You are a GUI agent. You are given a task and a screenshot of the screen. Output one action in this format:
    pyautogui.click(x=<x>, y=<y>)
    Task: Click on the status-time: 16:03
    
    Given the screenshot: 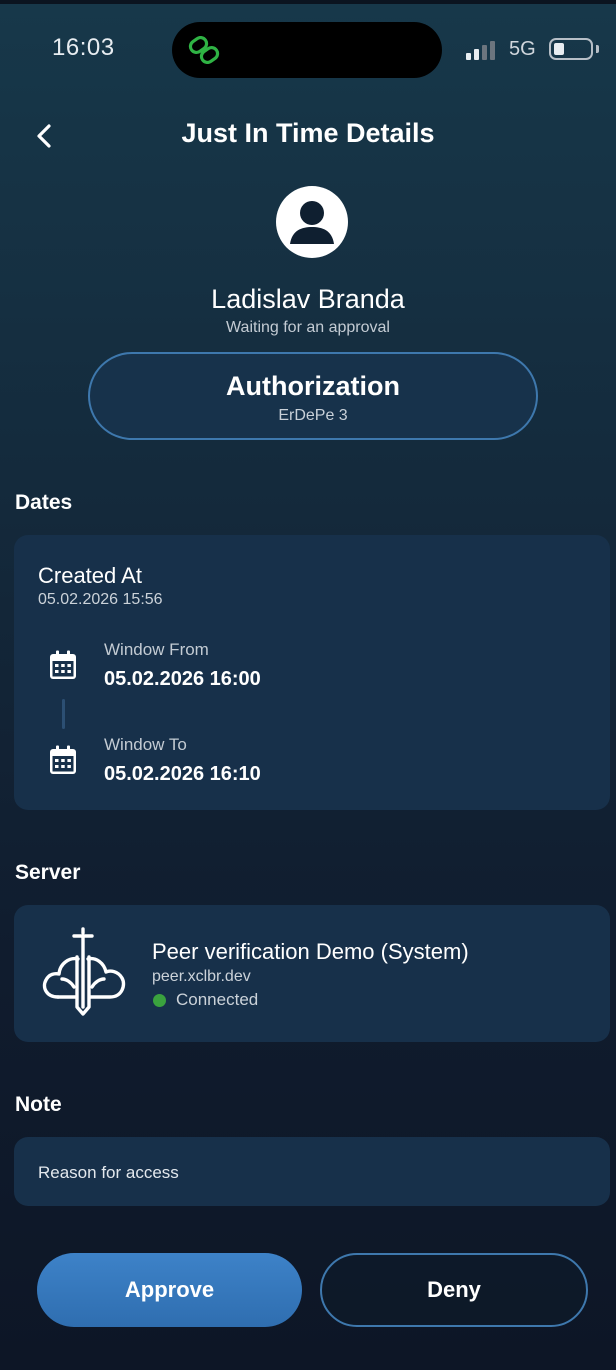 What is the action you would take?
    pyautogui.click(x=83, y=47)
    